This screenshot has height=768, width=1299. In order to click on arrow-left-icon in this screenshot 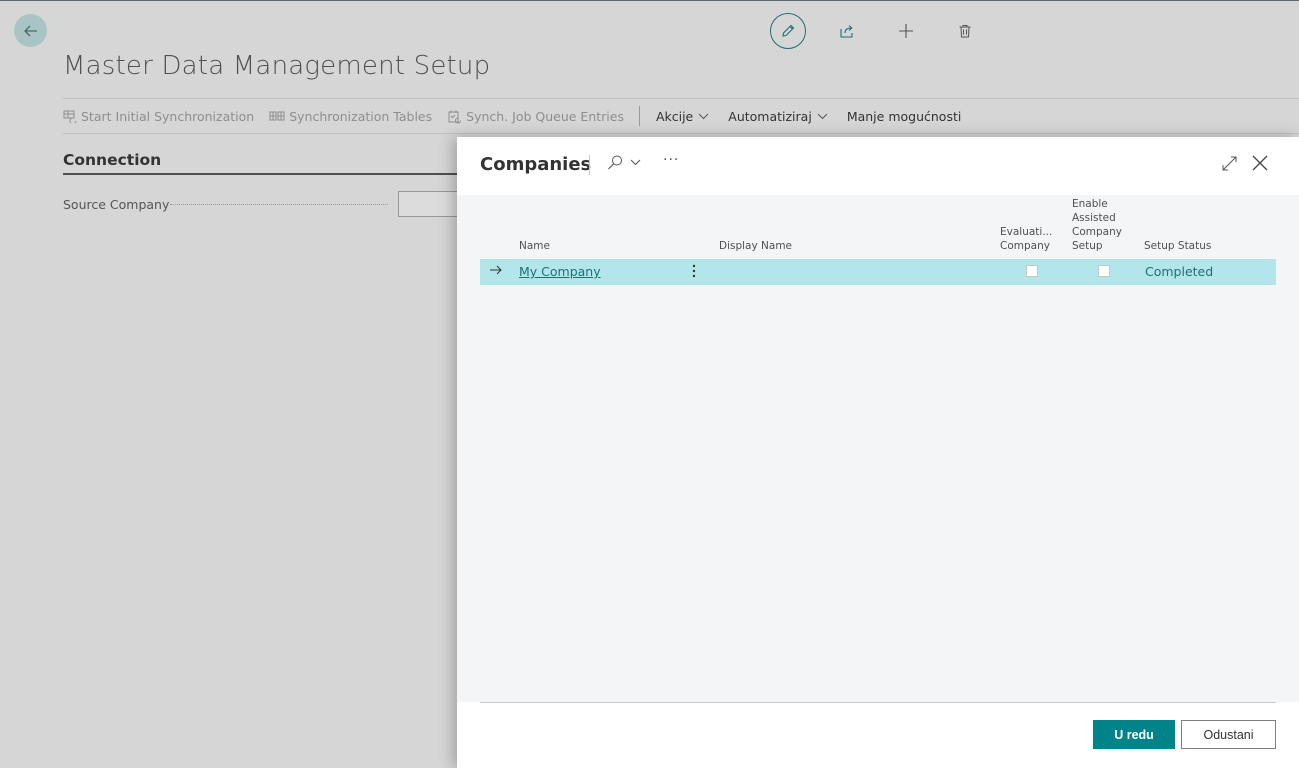, I will do `click(30, 30)`.